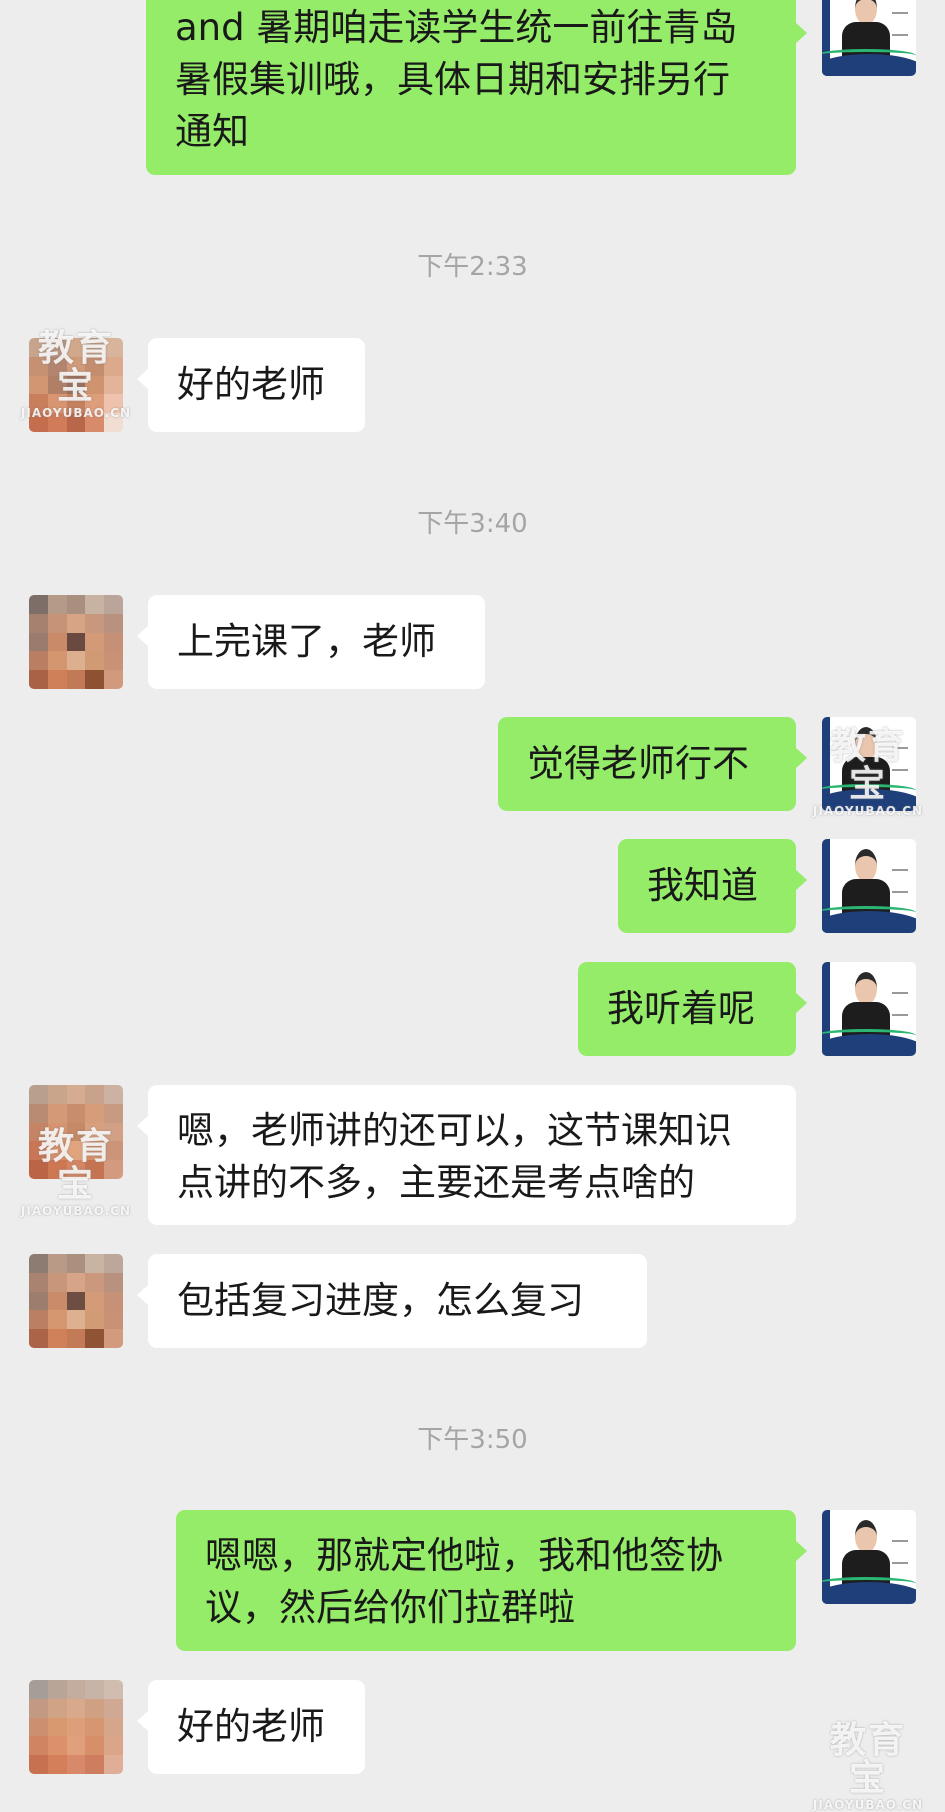 This screenshot has width=945, height=1812. What do you see at coordinates (472, 524) in the screenshot?
I see `timestamp: 下午3:40` at bounding box center [472, 524].